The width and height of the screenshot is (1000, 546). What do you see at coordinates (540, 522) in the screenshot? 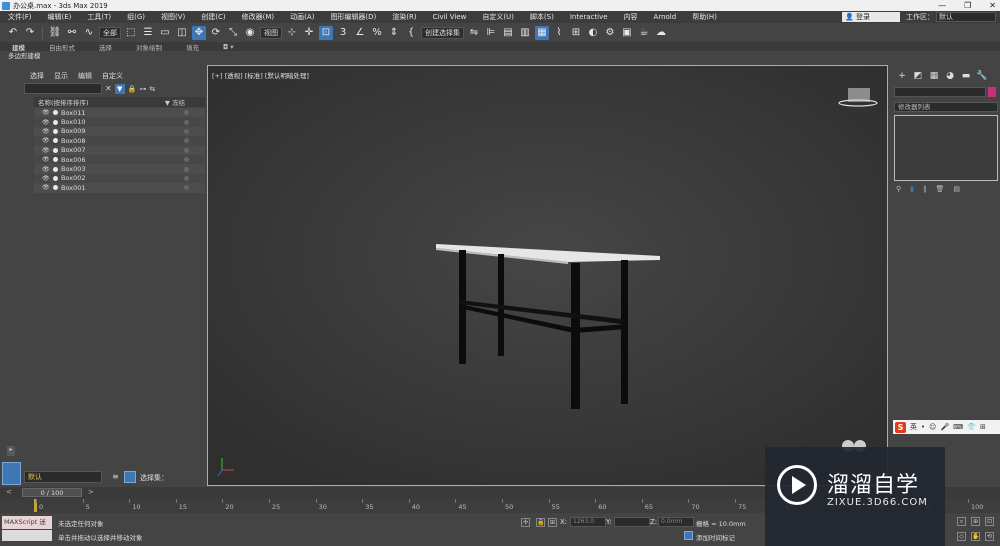
I see `selection-lock-icon: 🔒` at bounding box center [540, 522].